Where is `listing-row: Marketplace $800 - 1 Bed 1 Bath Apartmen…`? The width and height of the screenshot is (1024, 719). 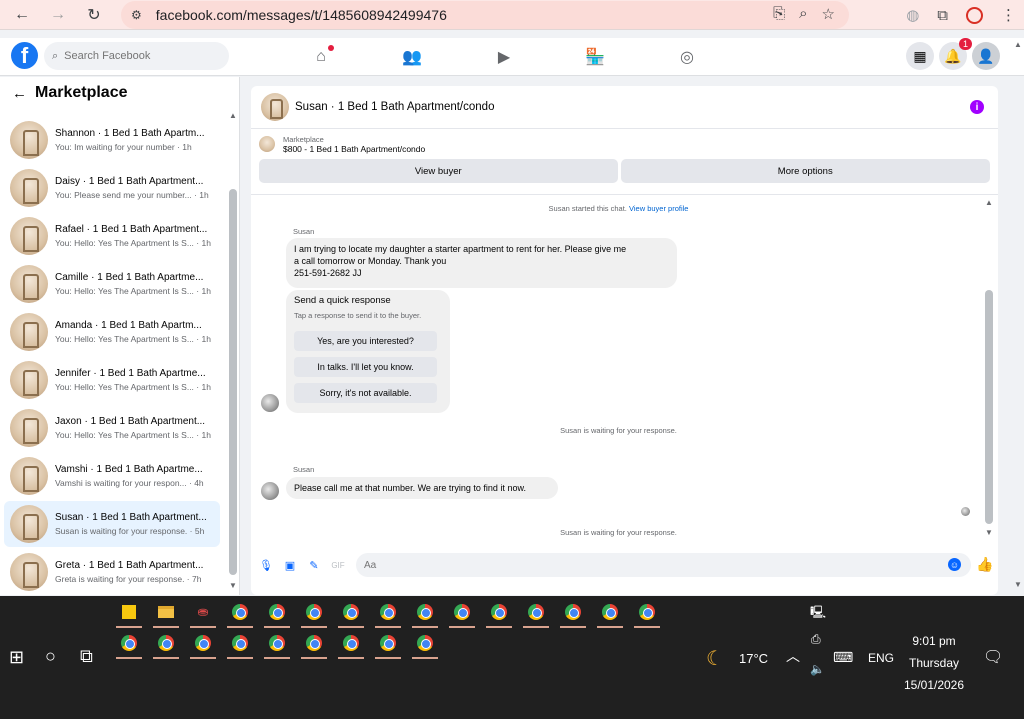 listing-row: Marketplace $800 - 1 Bed 1 Bath Apartmen… is located at coordinates (624, 144).